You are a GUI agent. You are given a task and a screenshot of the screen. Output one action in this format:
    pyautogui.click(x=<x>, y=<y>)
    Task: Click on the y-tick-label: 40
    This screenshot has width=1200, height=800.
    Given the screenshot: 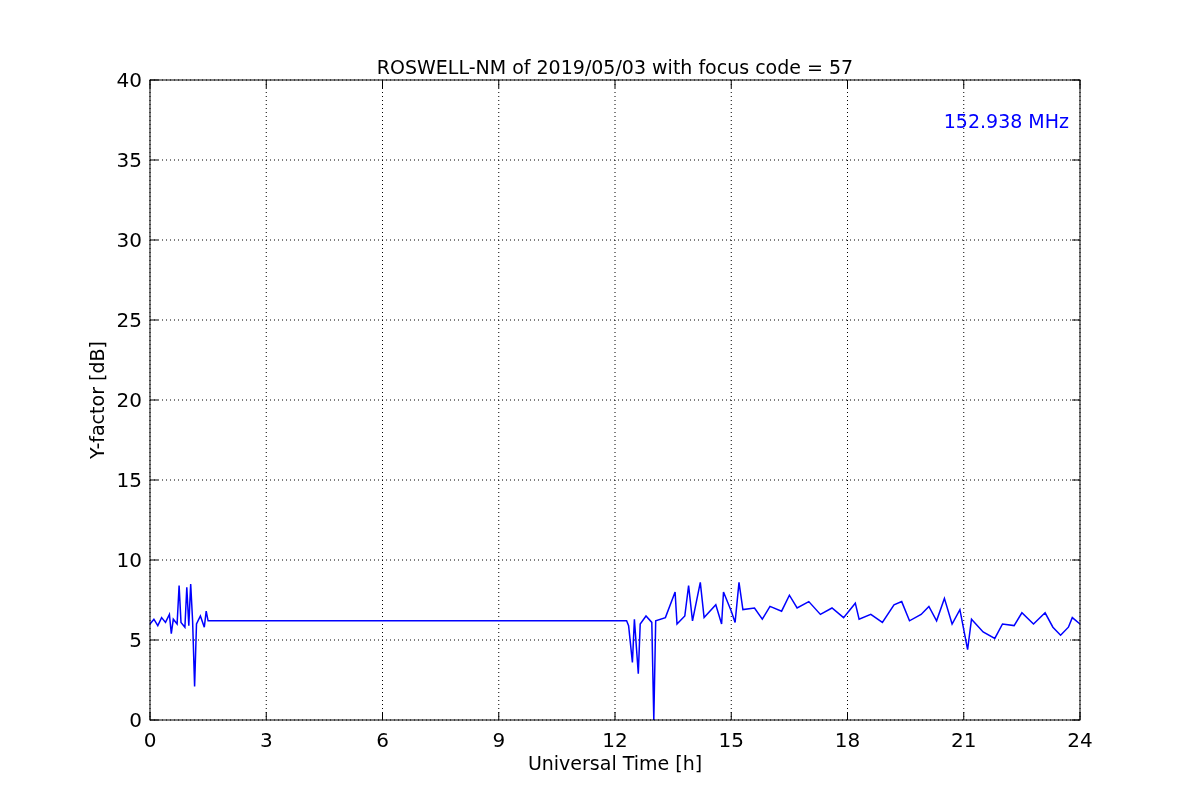 What is the action you would take?
    pyautogui.click(x=129, y=80)
    